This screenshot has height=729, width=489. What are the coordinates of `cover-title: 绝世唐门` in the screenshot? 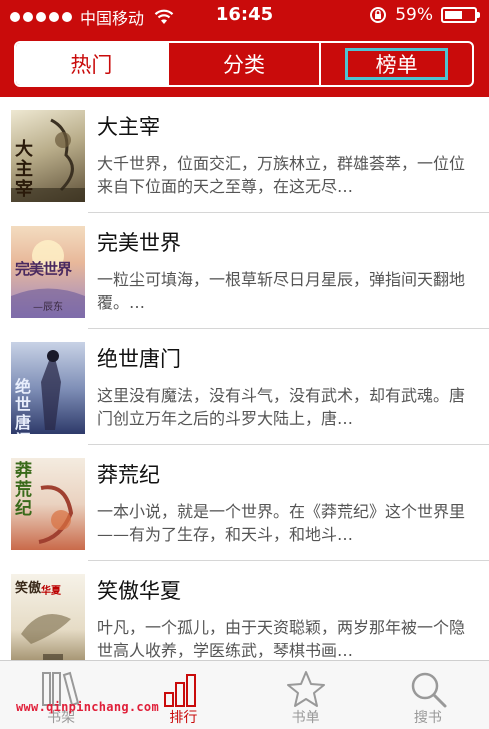 It's located at (23, 406).